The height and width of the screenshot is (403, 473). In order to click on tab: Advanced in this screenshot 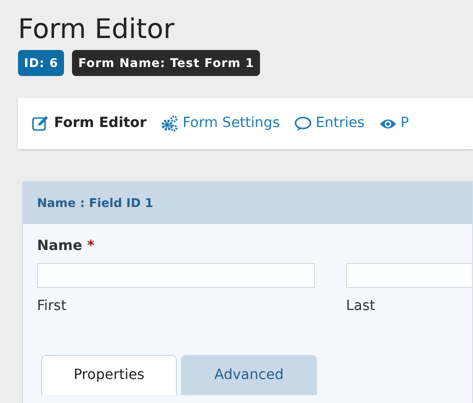, I will do `click(249, 375)`.